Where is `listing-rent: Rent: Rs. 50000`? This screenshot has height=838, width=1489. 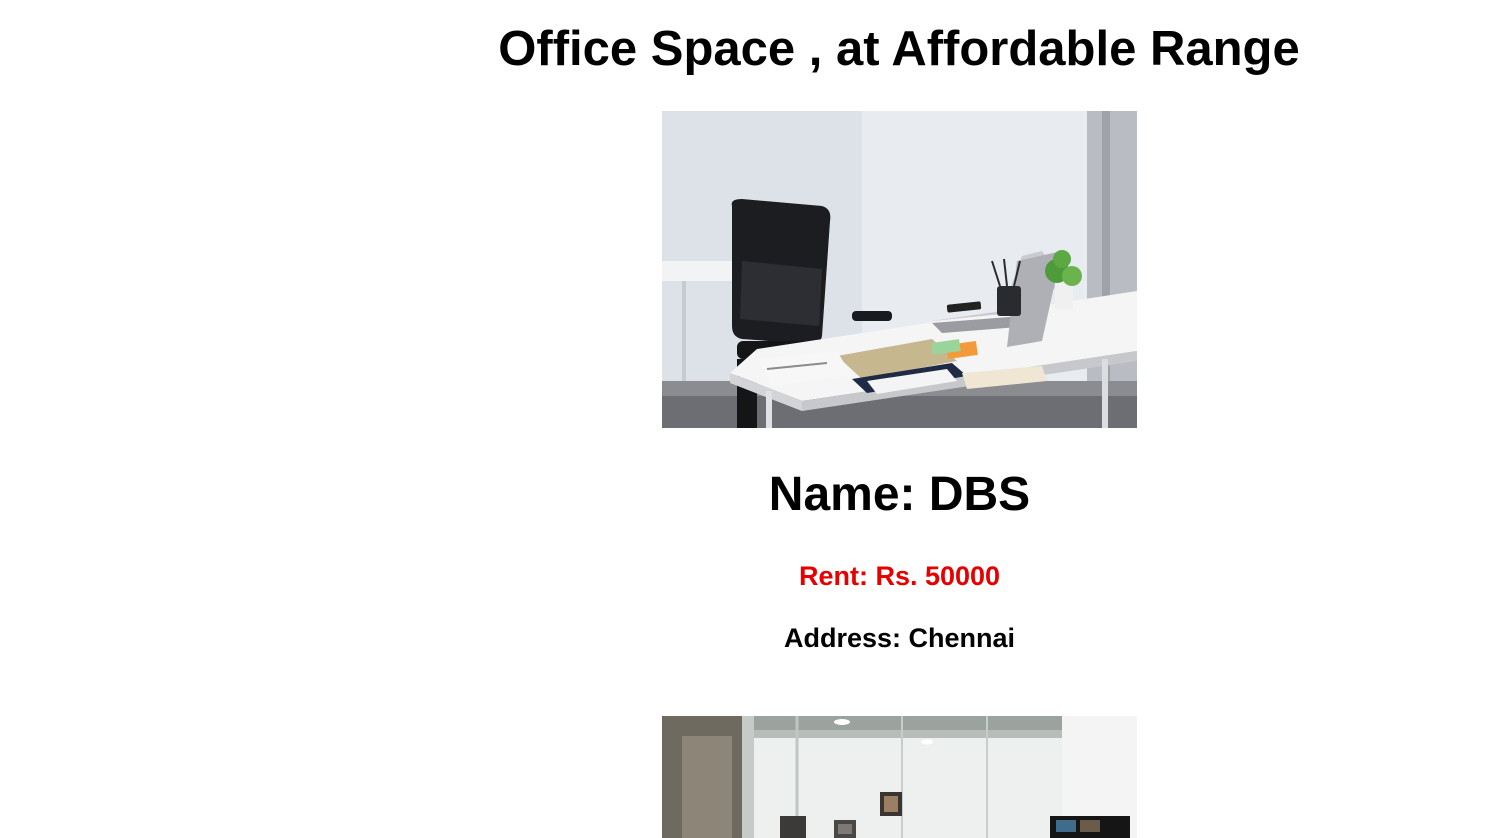 listing-rent: Rent: Rs. 50000 is located at coordinates (899, 576).